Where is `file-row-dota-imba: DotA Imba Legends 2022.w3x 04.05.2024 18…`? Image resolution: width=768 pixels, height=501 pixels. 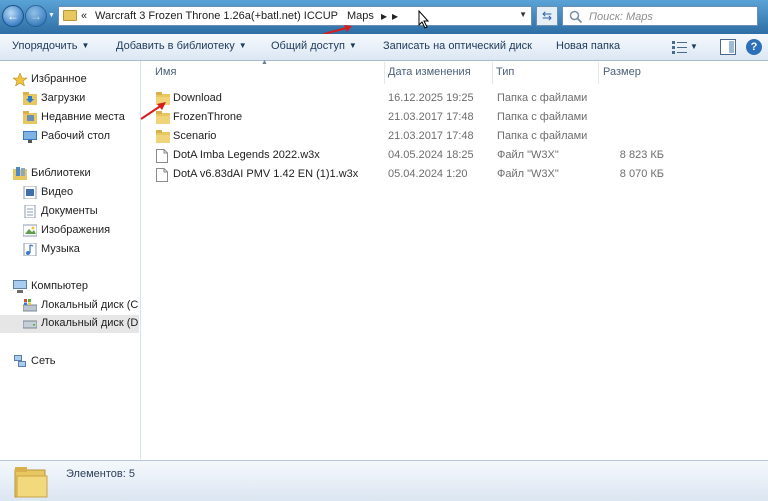
file-row-dota-imba: DotA Imba Legends 2022.w3x 04.05.2024 18… is located at coordinates (410, 155).